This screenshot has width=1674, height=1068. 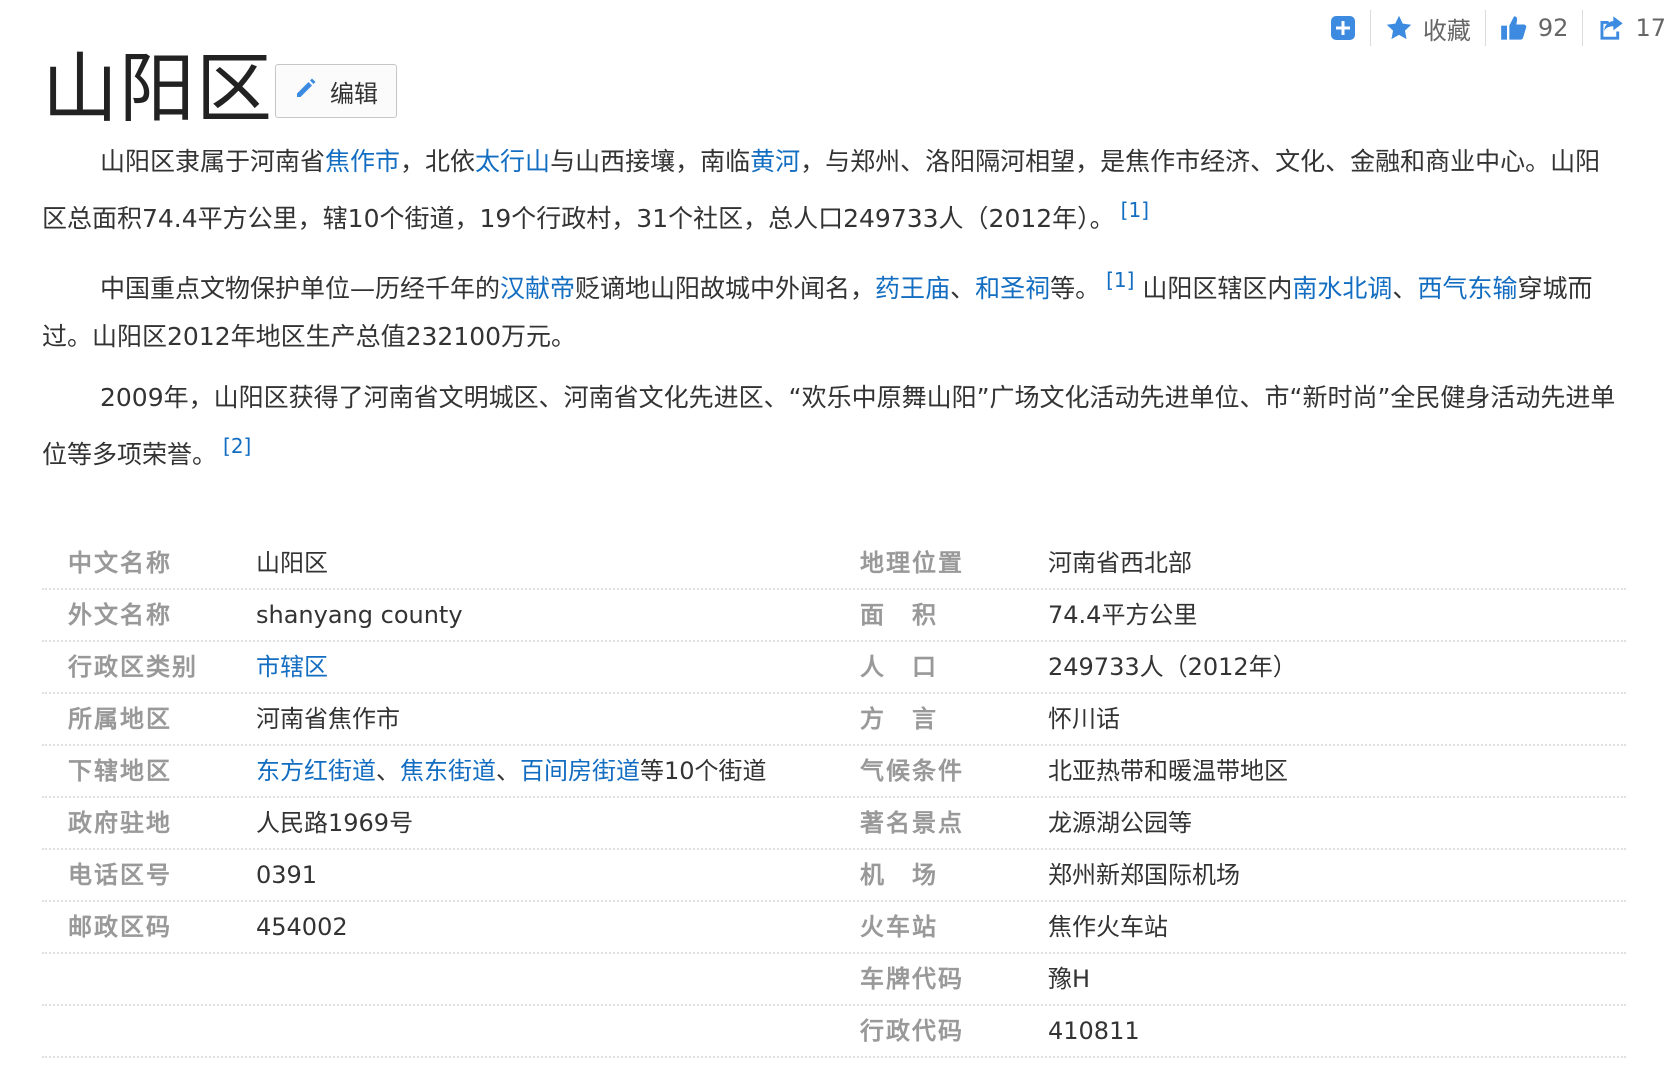 I want to click on info-value: 74.4平方公里, so click(x=1123, y=615).